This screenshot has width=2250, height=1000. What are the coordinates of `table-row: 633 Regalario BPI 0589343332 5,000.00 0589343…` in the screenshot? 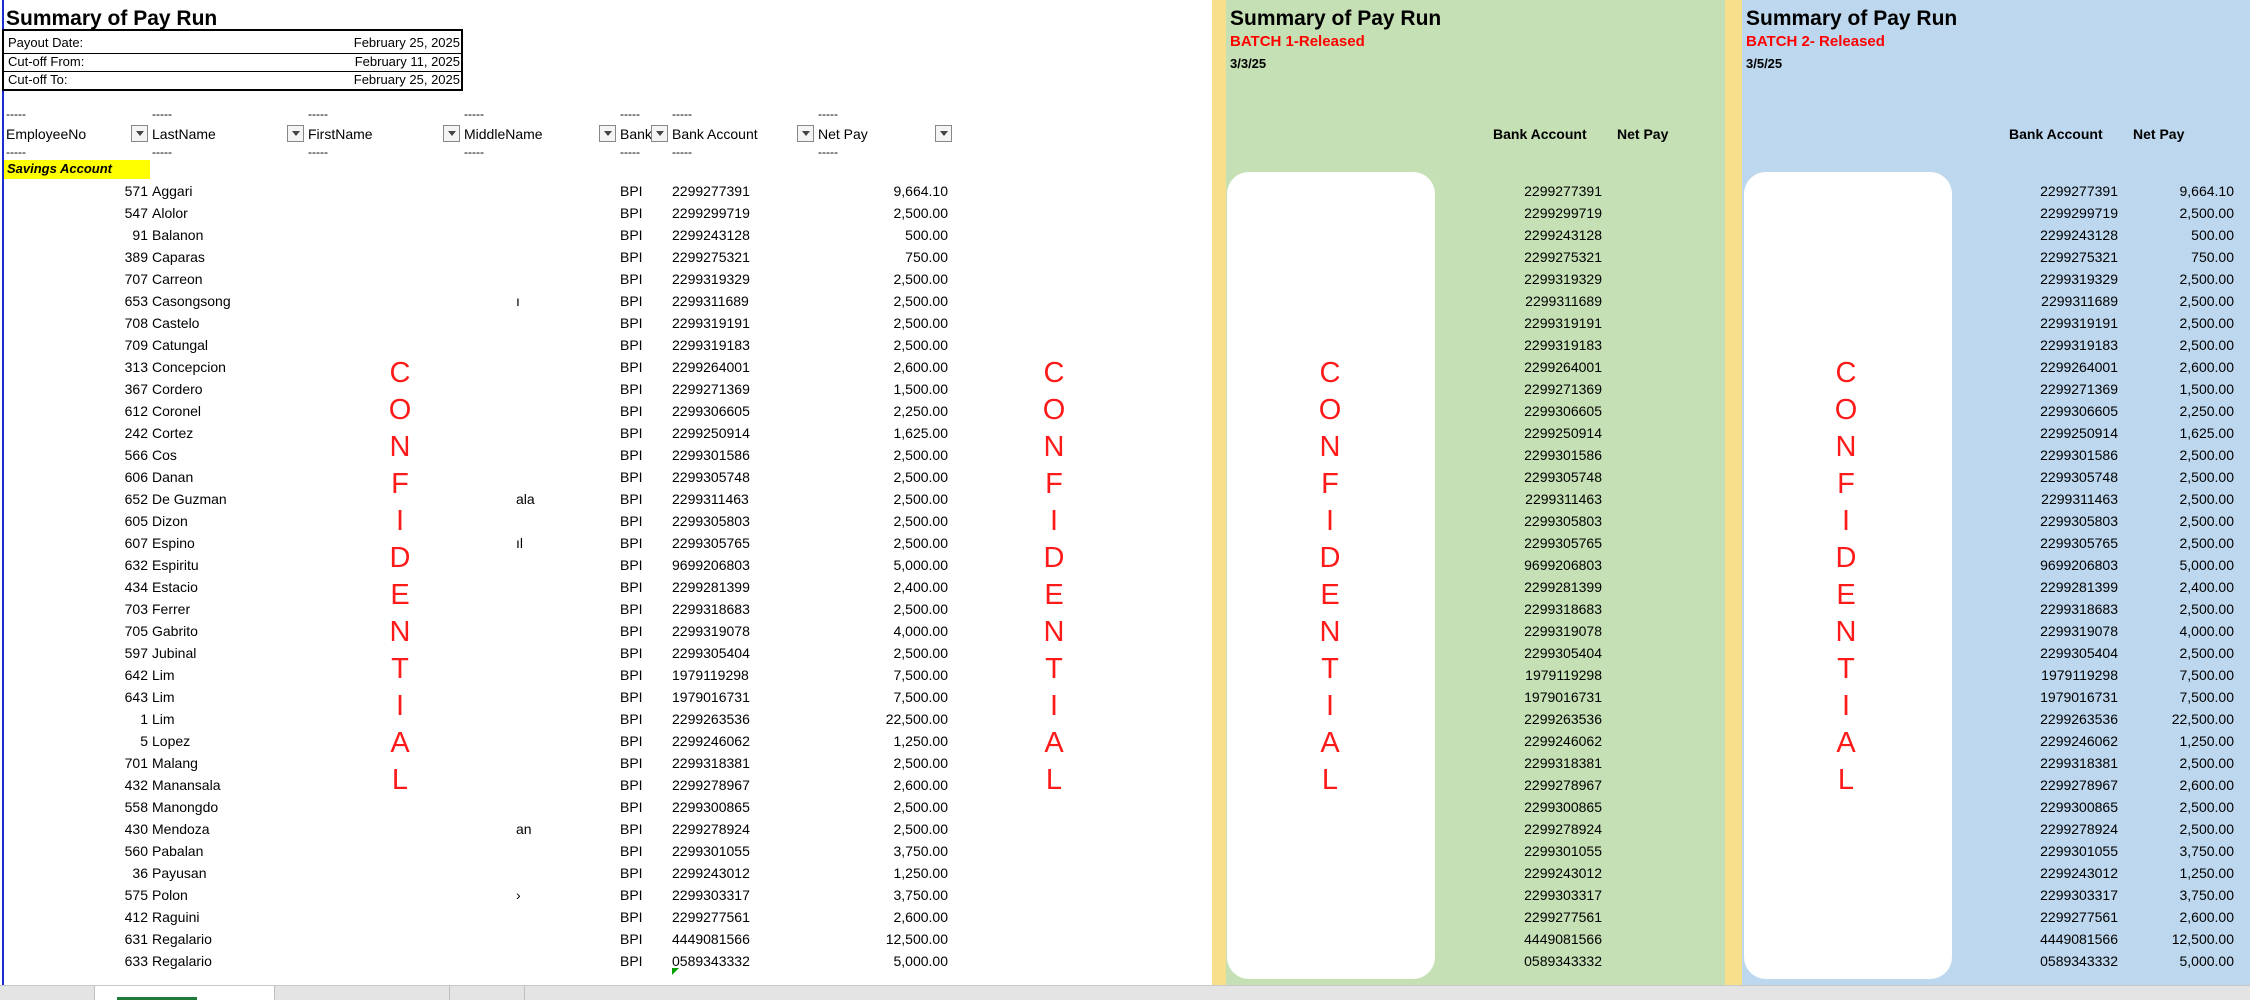 It's located at (1125, 961).